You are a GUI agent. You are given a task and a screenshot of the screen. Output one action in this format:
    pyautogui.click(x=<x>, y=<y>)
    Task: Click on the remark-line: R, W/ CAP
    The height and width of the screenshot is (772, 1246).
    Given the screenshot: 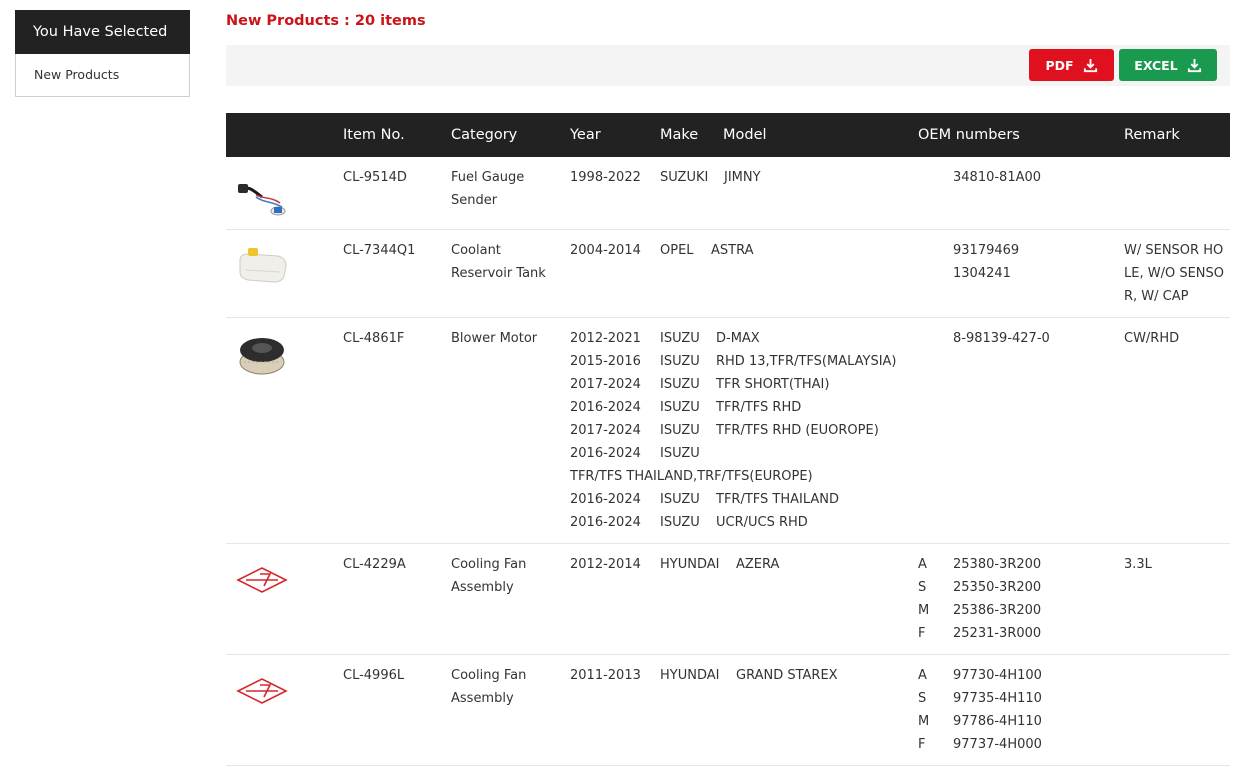 What is the action you would take?
    pyautogui.click(x=1156, y=296)
    